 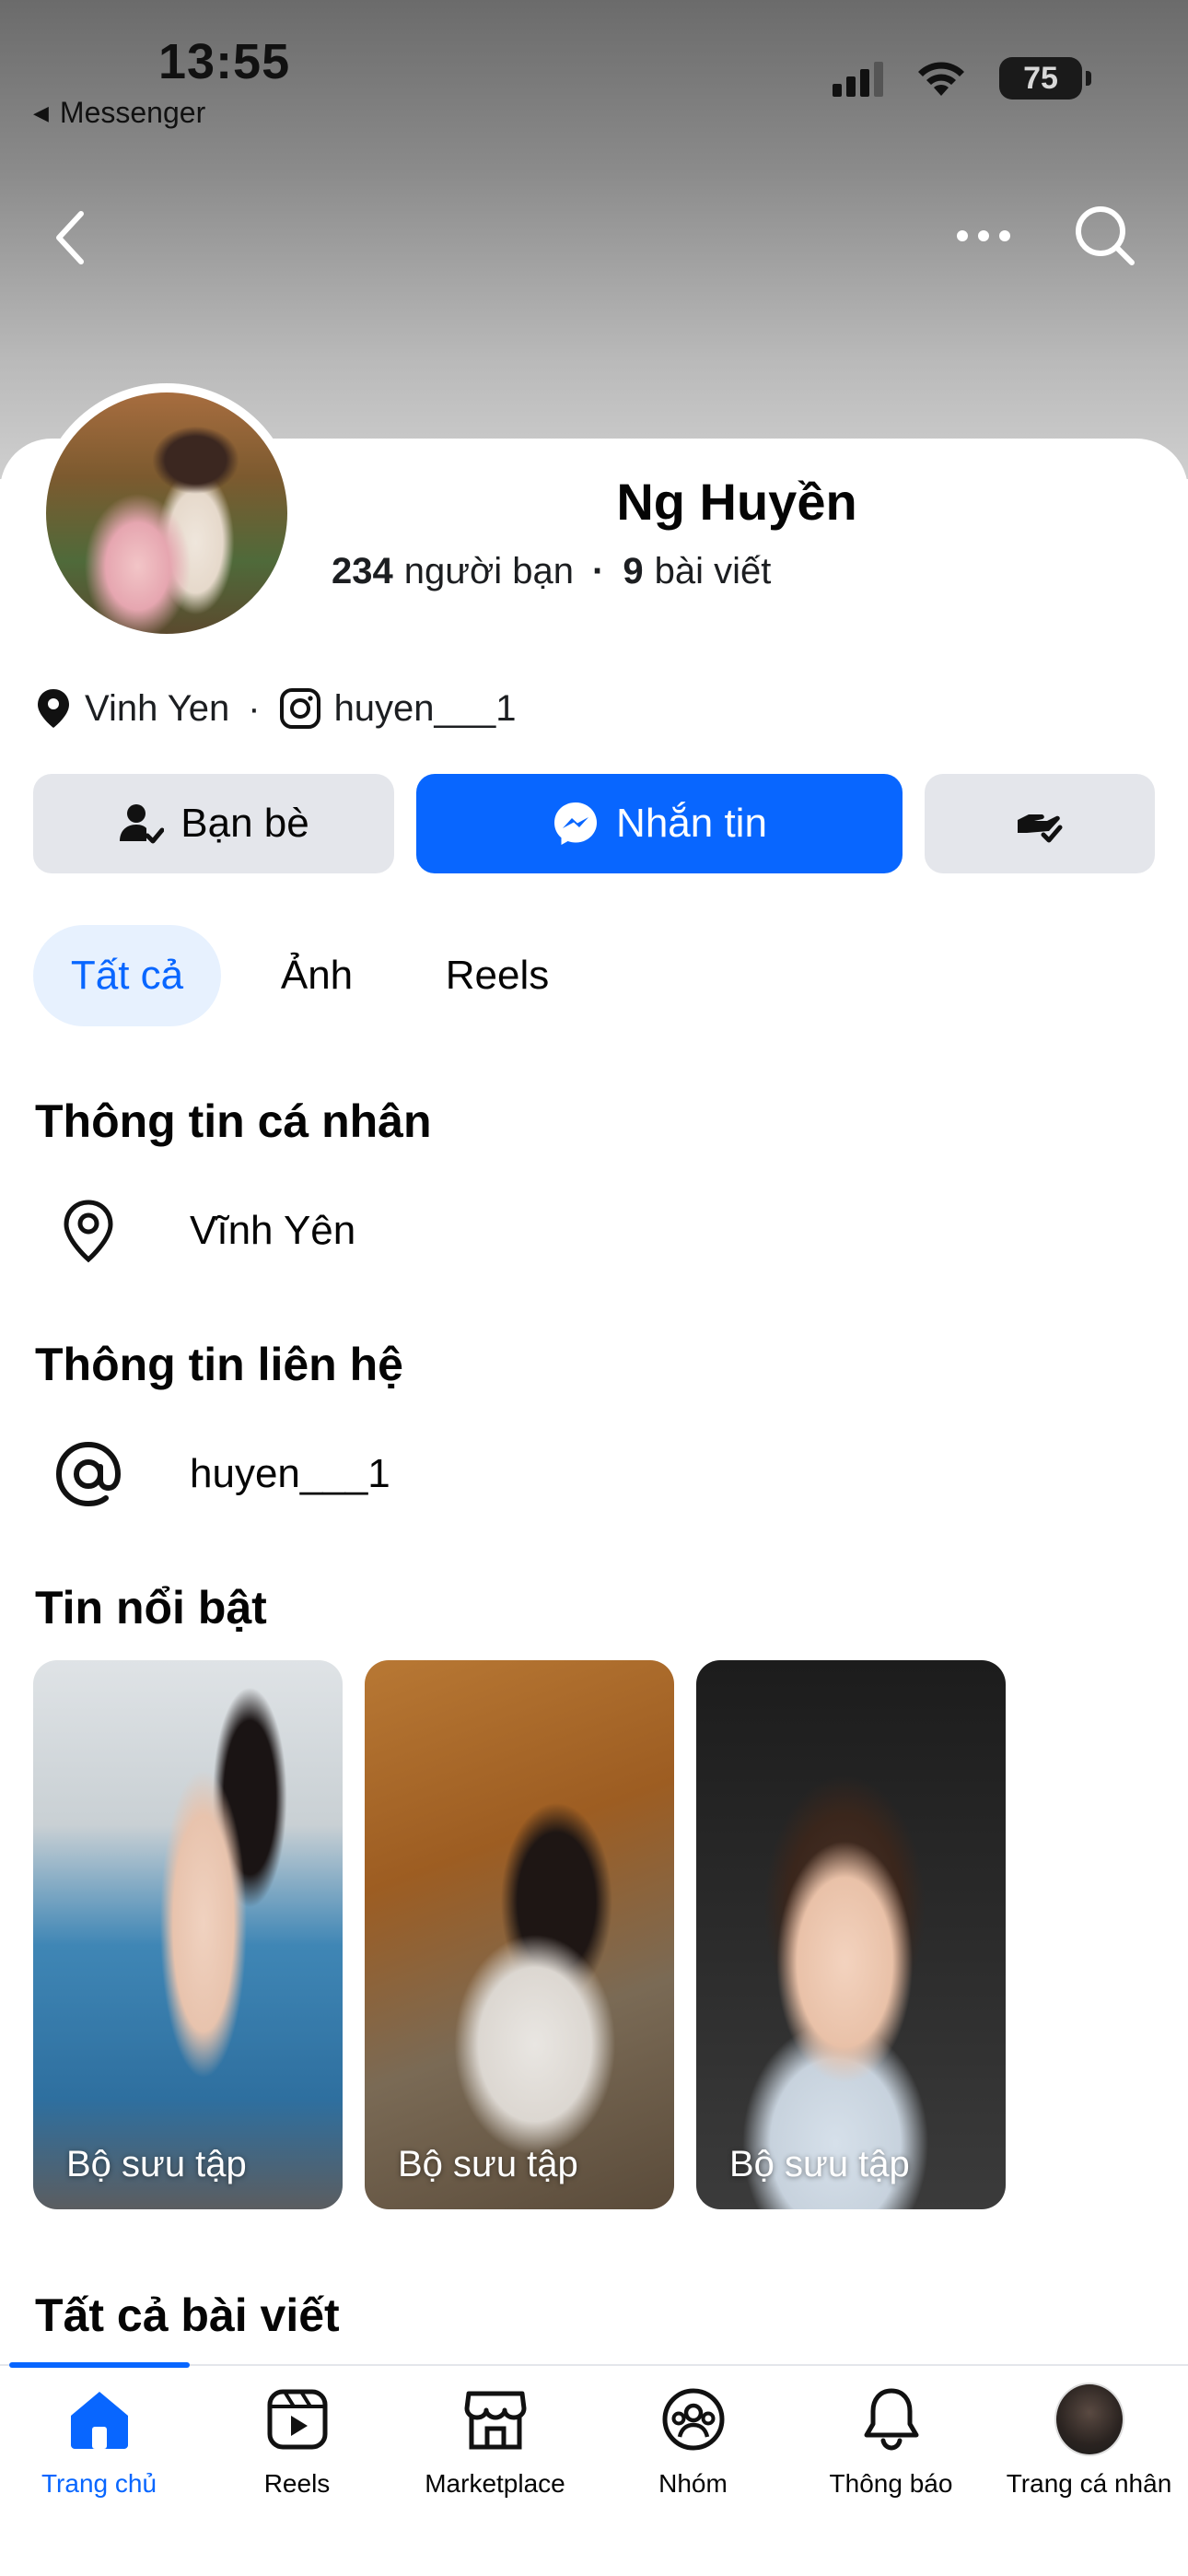 What do you see at coordinates (290, 1473) in the screenshot?
I see `contact-handle: huyen___1` at bounding box center [290, 1473].